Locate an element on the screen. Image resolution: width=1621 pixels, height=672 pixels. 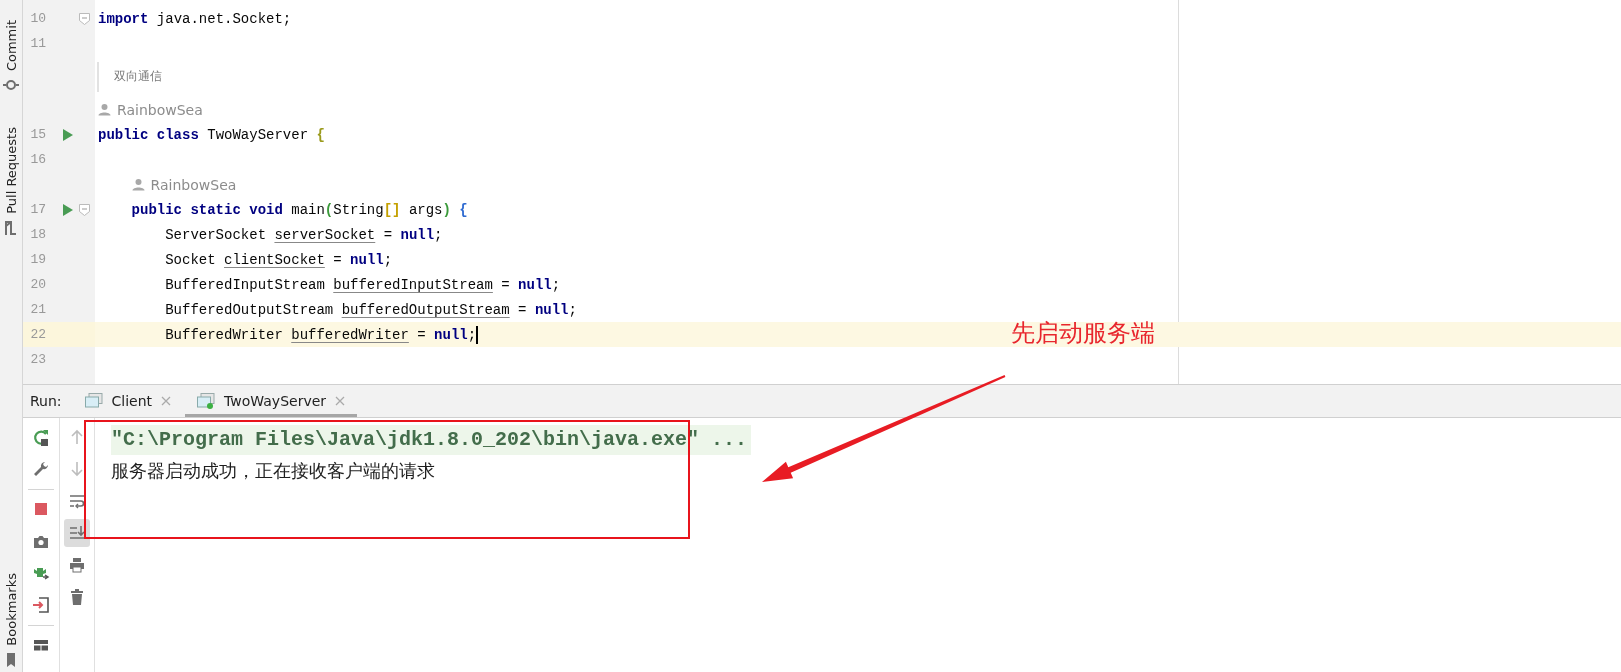
line-number: 15 is located at coordinates (37, 134).